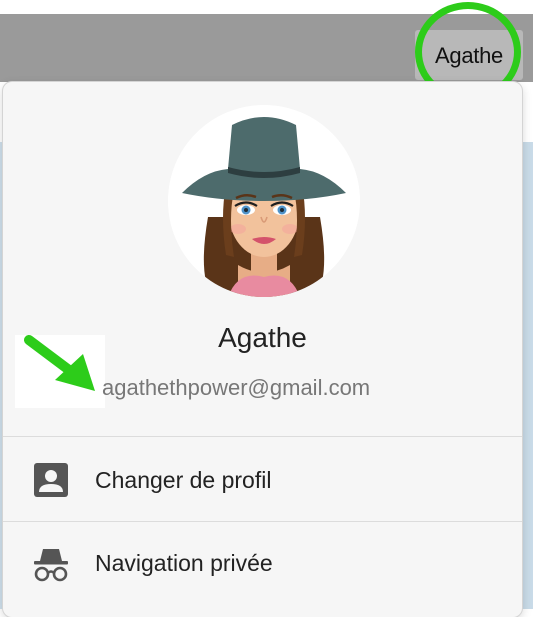  Describe the element at coordinates (183, 480) in the screenshot. I see `switch-profile-label: Changer de profil` at that location.